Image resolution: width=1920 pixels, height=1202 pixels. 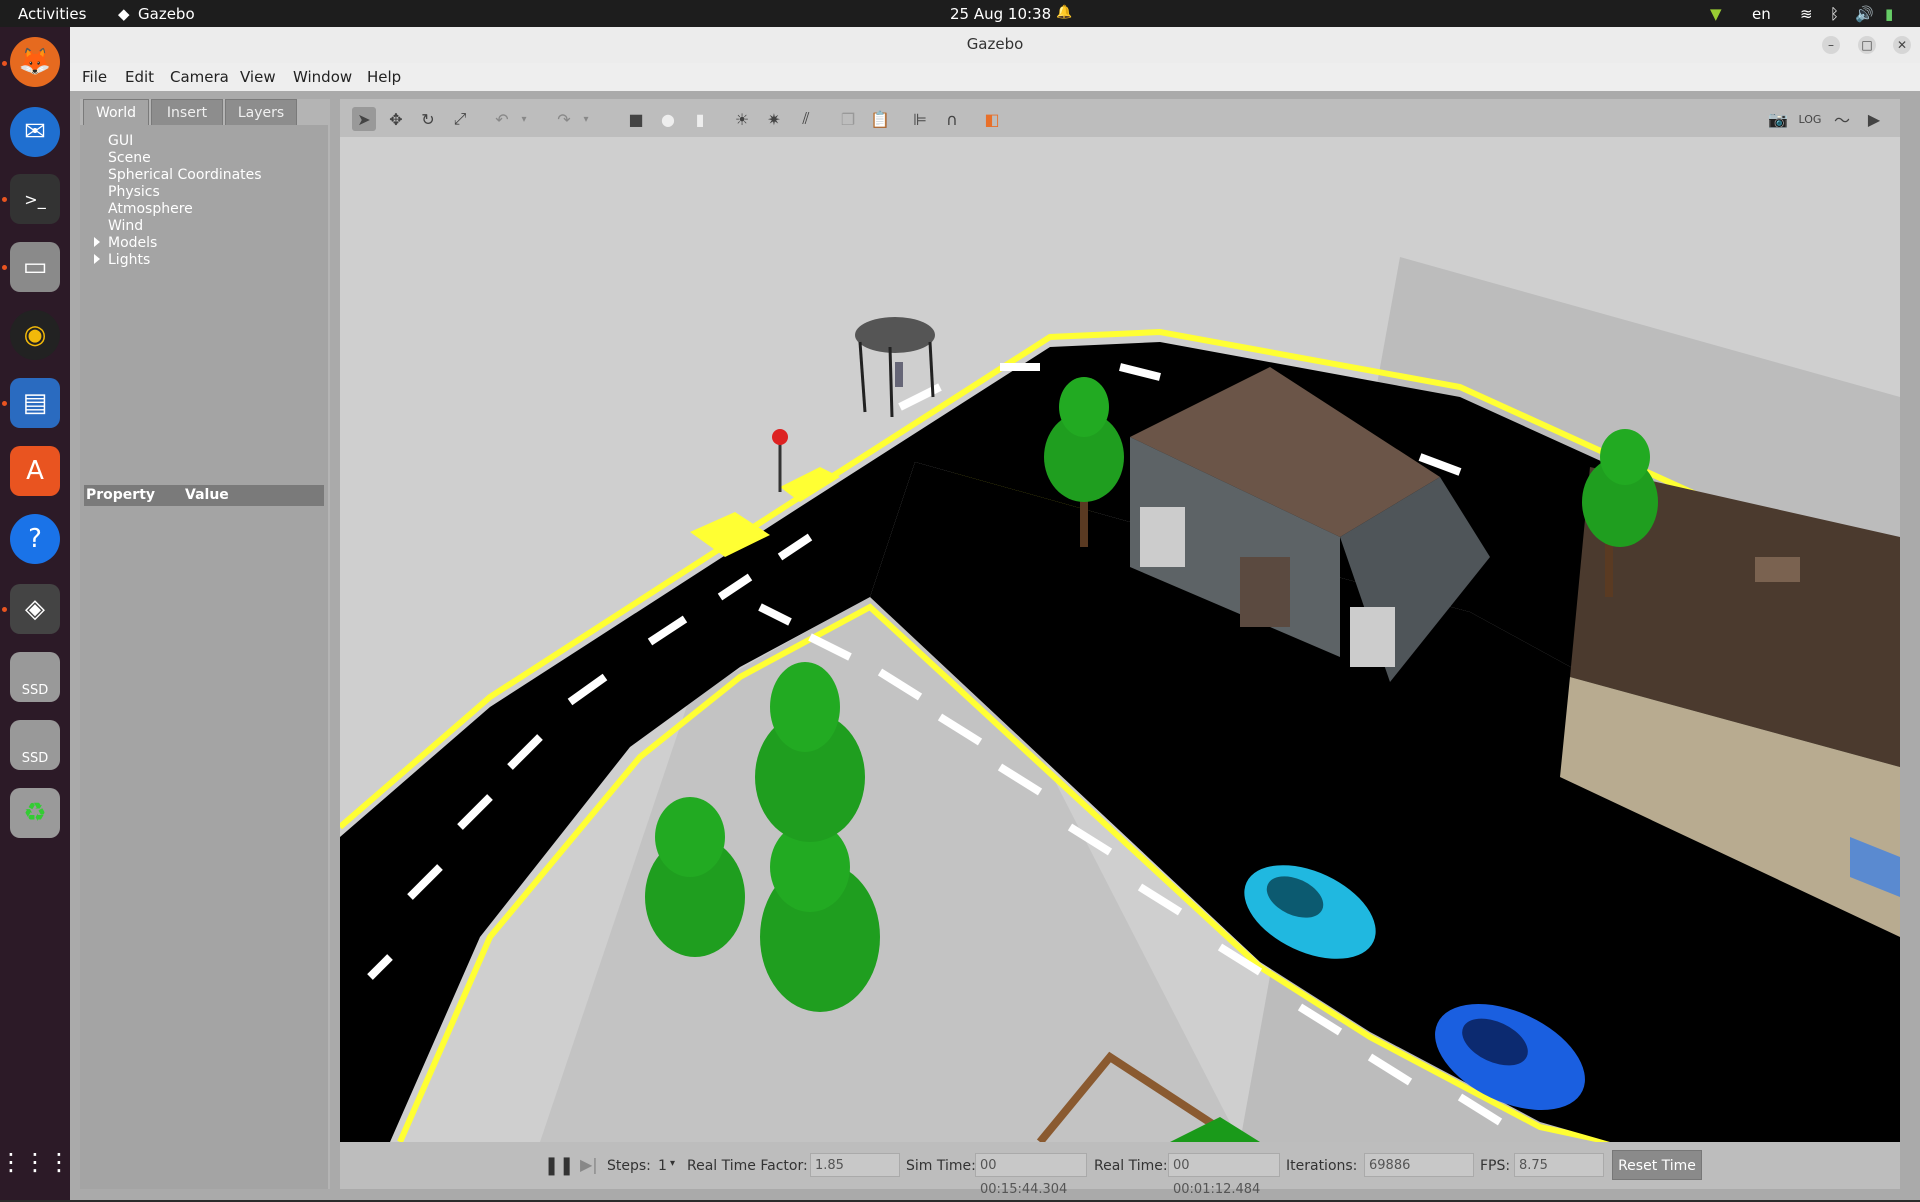 I want to click on align-icon: ⊫, so click(x=920, y=119).